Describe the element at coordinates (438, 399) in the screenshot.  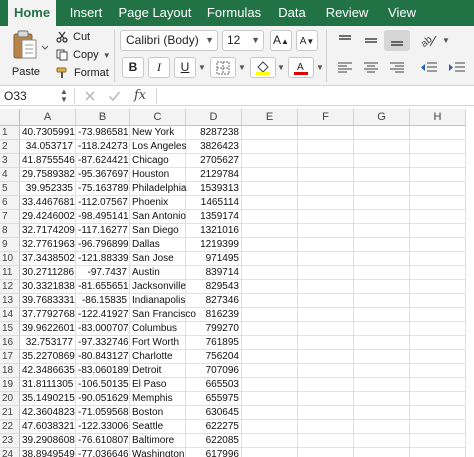
I see `cell-h20` at that location.